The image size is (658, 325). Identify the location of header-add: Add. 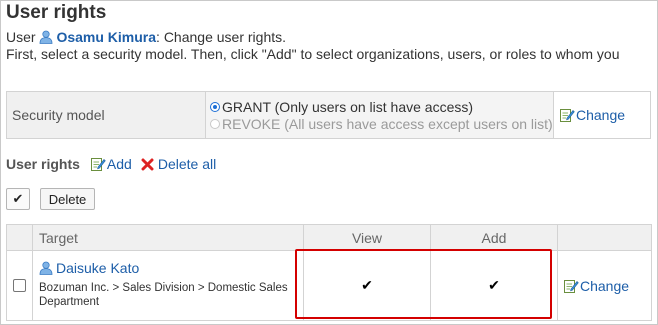
(494, 237).